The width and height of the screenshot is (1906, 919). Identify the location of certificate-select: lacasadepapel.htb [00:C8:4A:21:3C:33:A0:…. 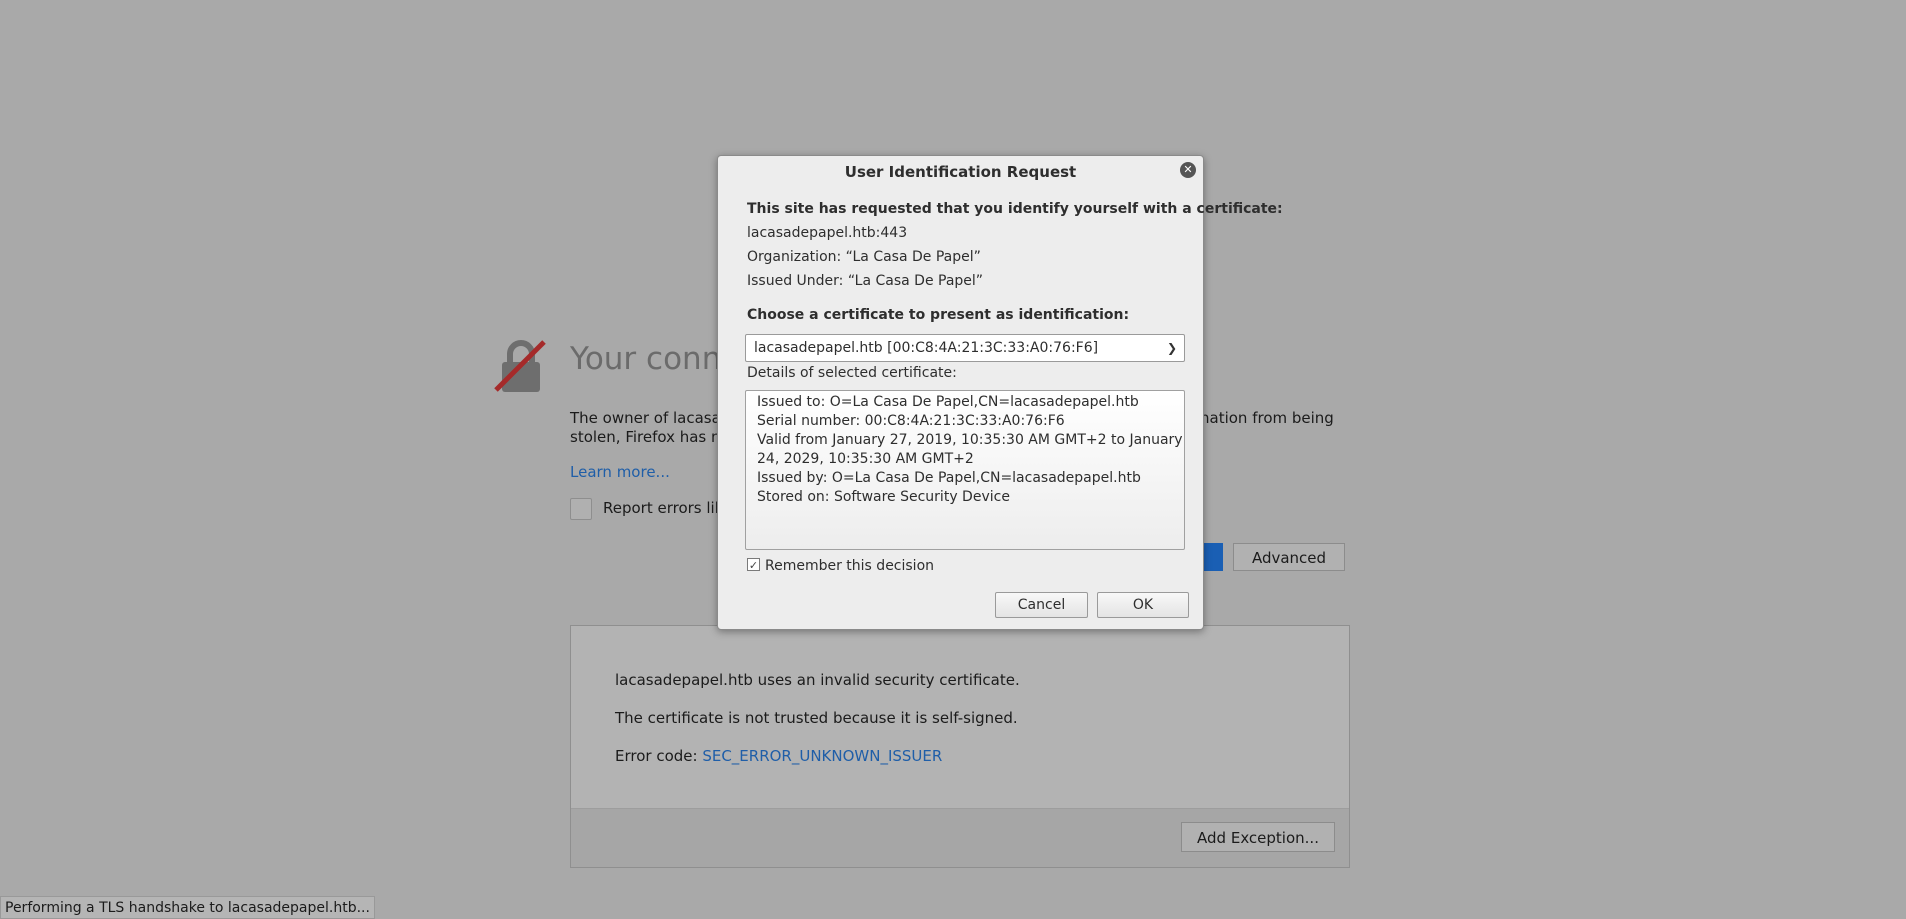
(965, 348).